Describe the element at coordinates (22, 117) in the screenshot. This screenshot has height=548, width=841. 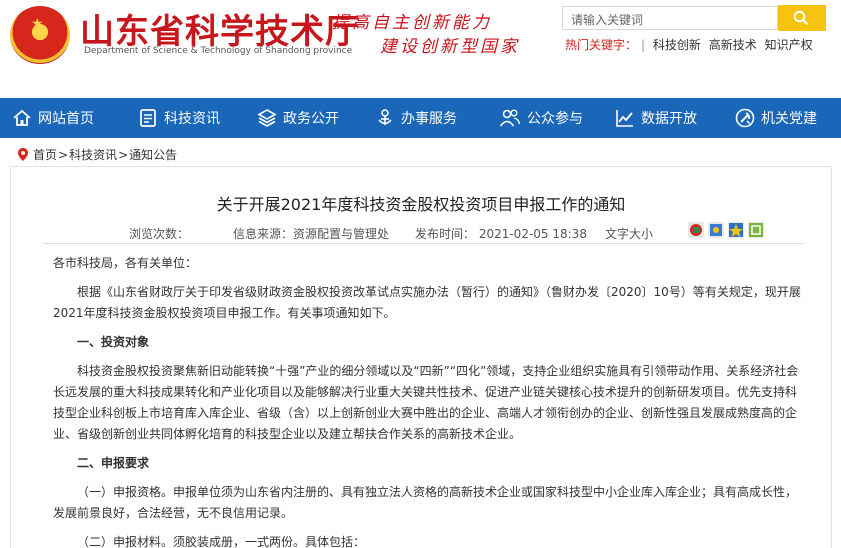
I see `home-icon` at that location.